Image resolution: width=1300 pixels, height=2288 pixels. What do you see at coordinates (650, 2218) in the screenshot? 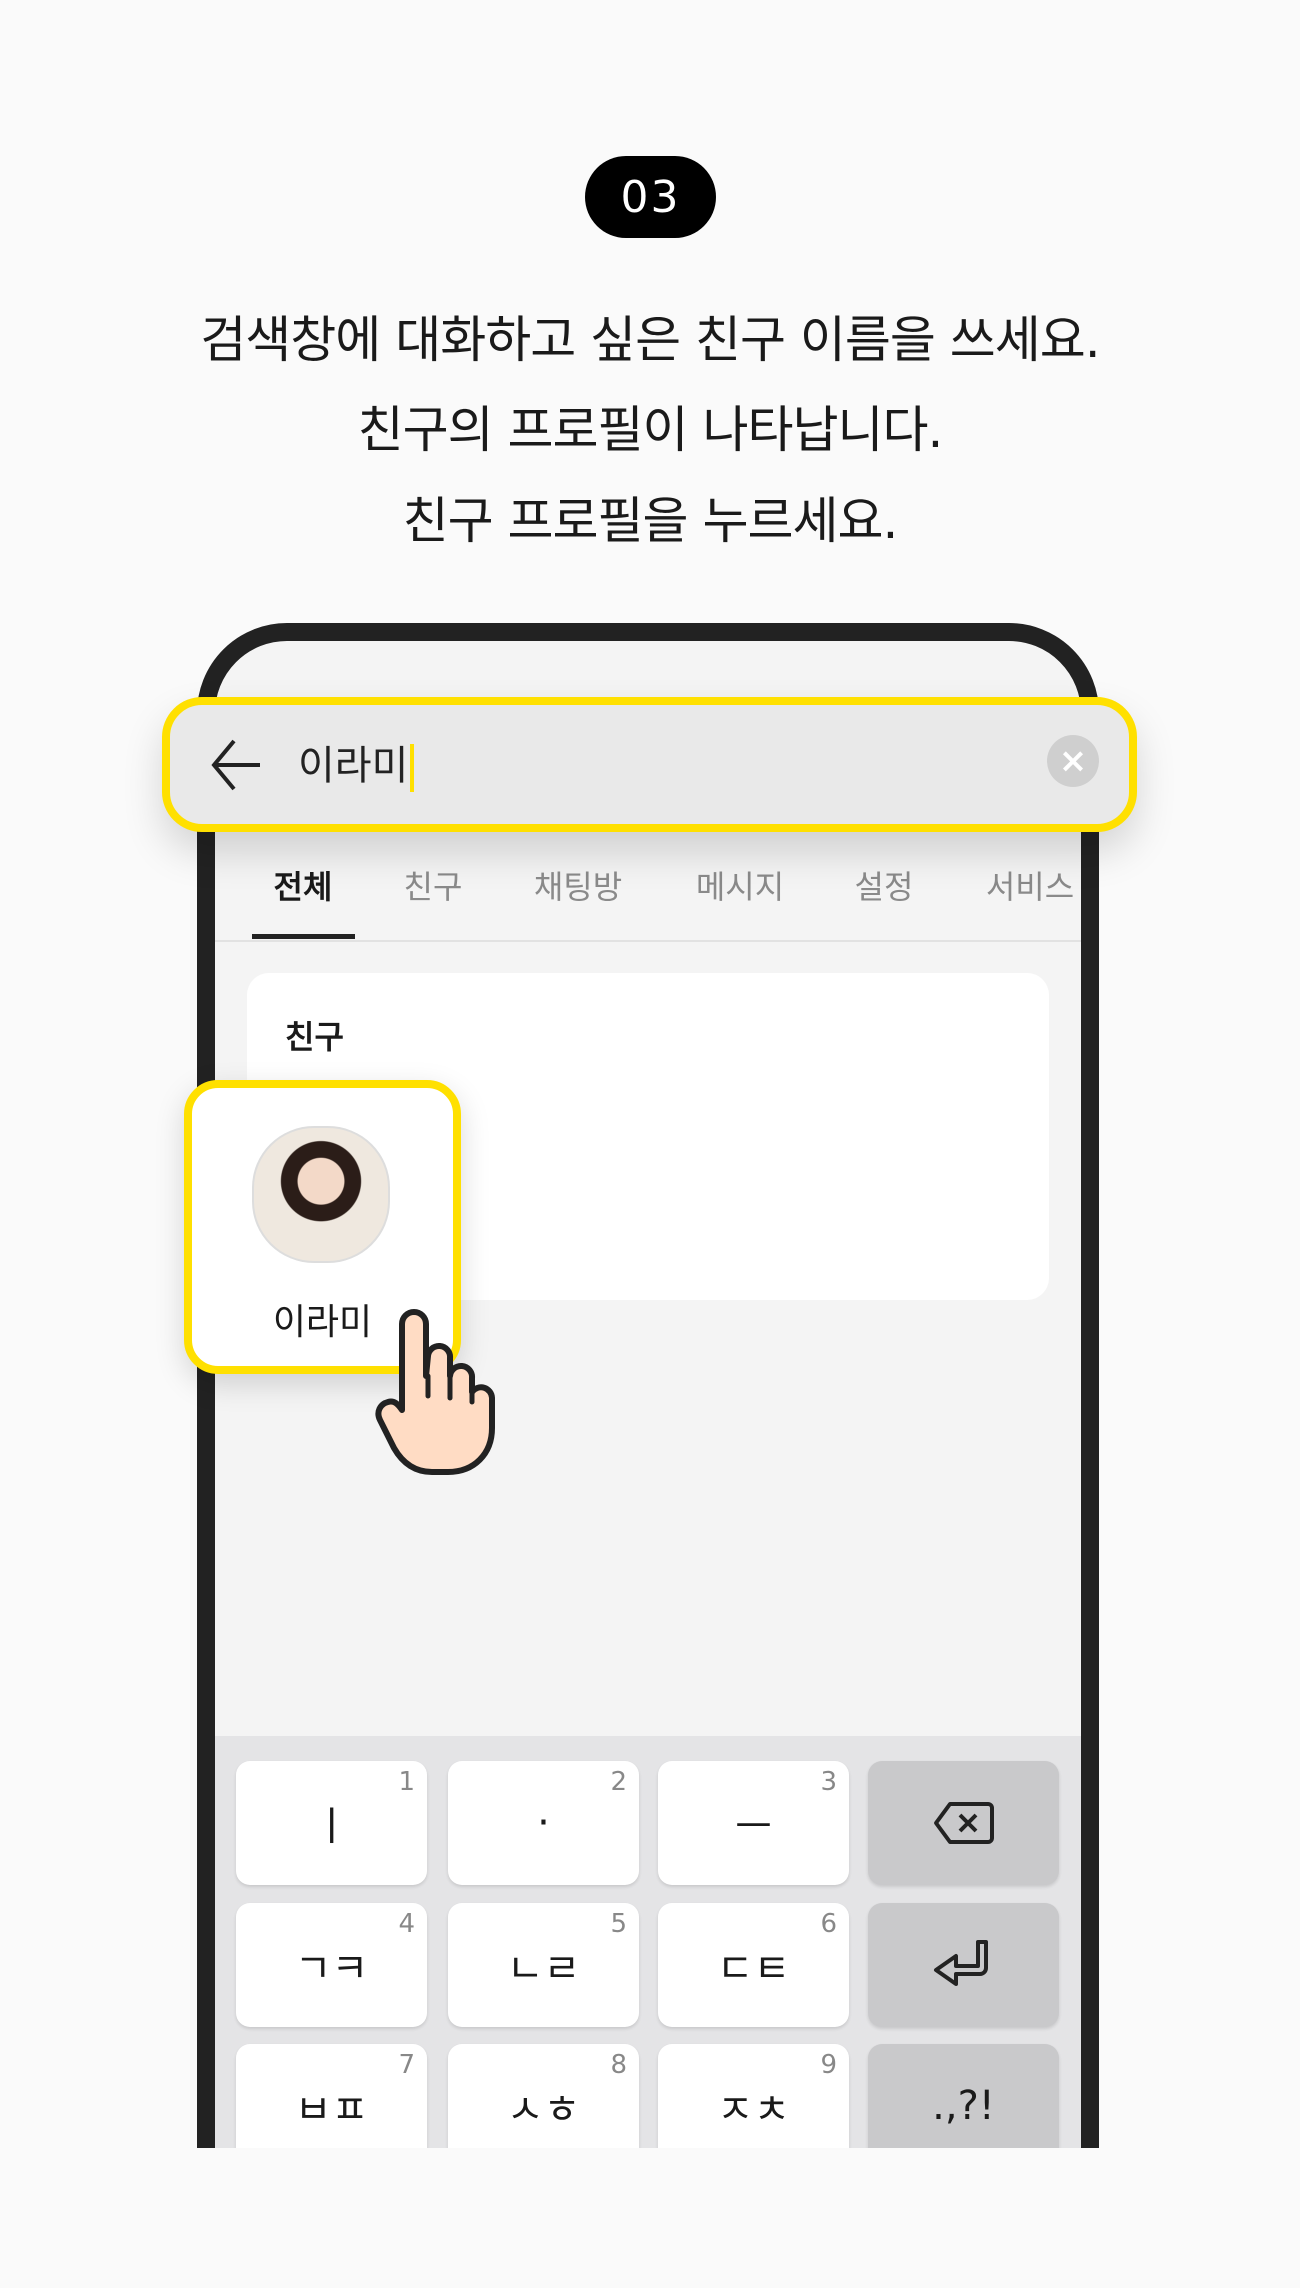
I see `page-bottom` at bounding box center [650, 2218].